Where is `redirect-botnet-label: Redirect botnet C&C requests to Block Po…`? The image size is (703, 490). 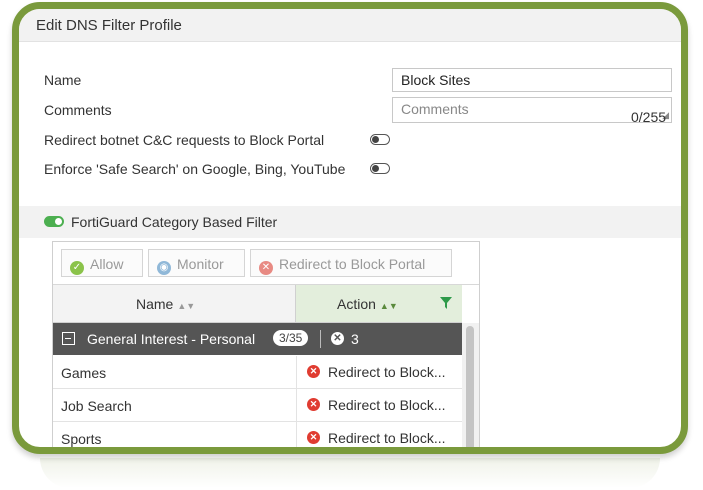
redirect-botnet-label: Redirect botnet C&C requests to Block Po… is located at coordinates (184, 140).